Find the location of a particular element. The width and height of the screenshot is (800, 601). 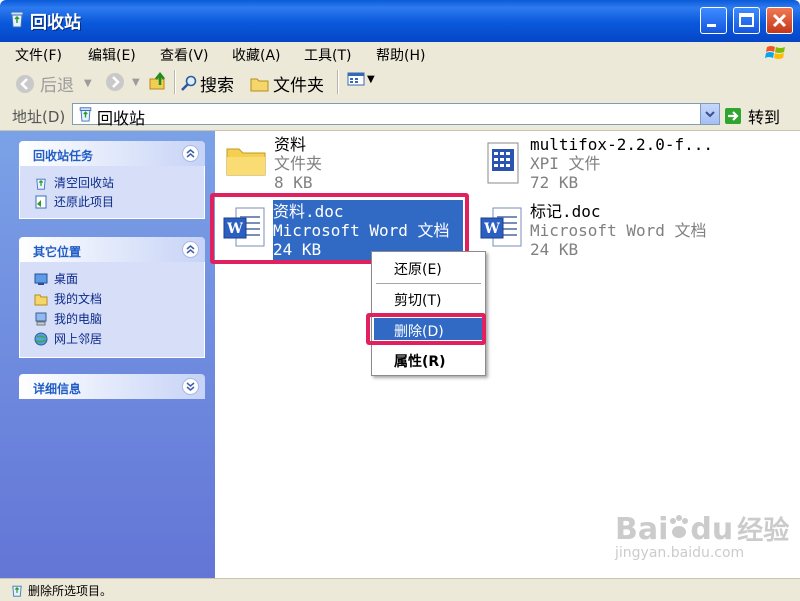

go-button: 转到 is located at coordinates (752, 116).